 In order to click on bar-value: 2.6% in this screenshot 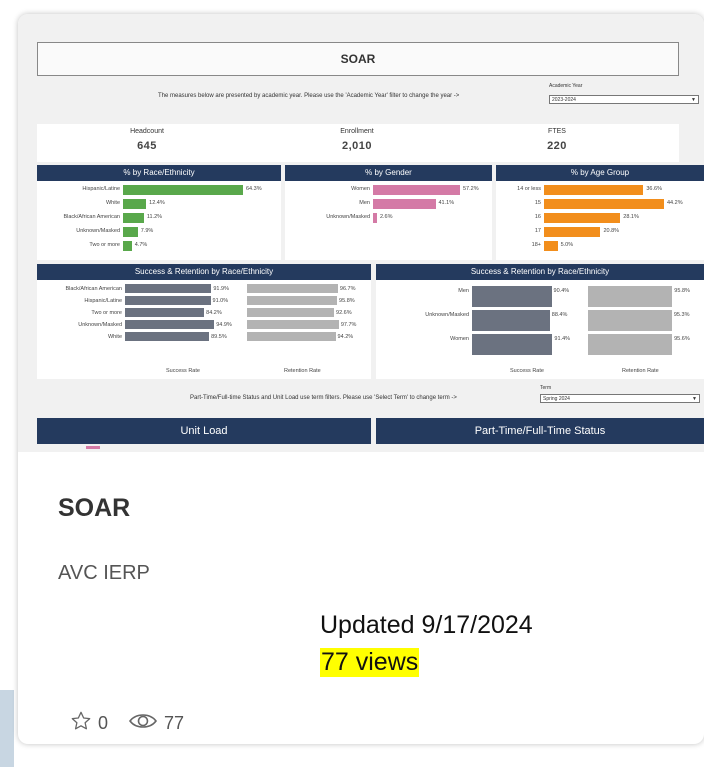, I will do `click(386, 217)`.